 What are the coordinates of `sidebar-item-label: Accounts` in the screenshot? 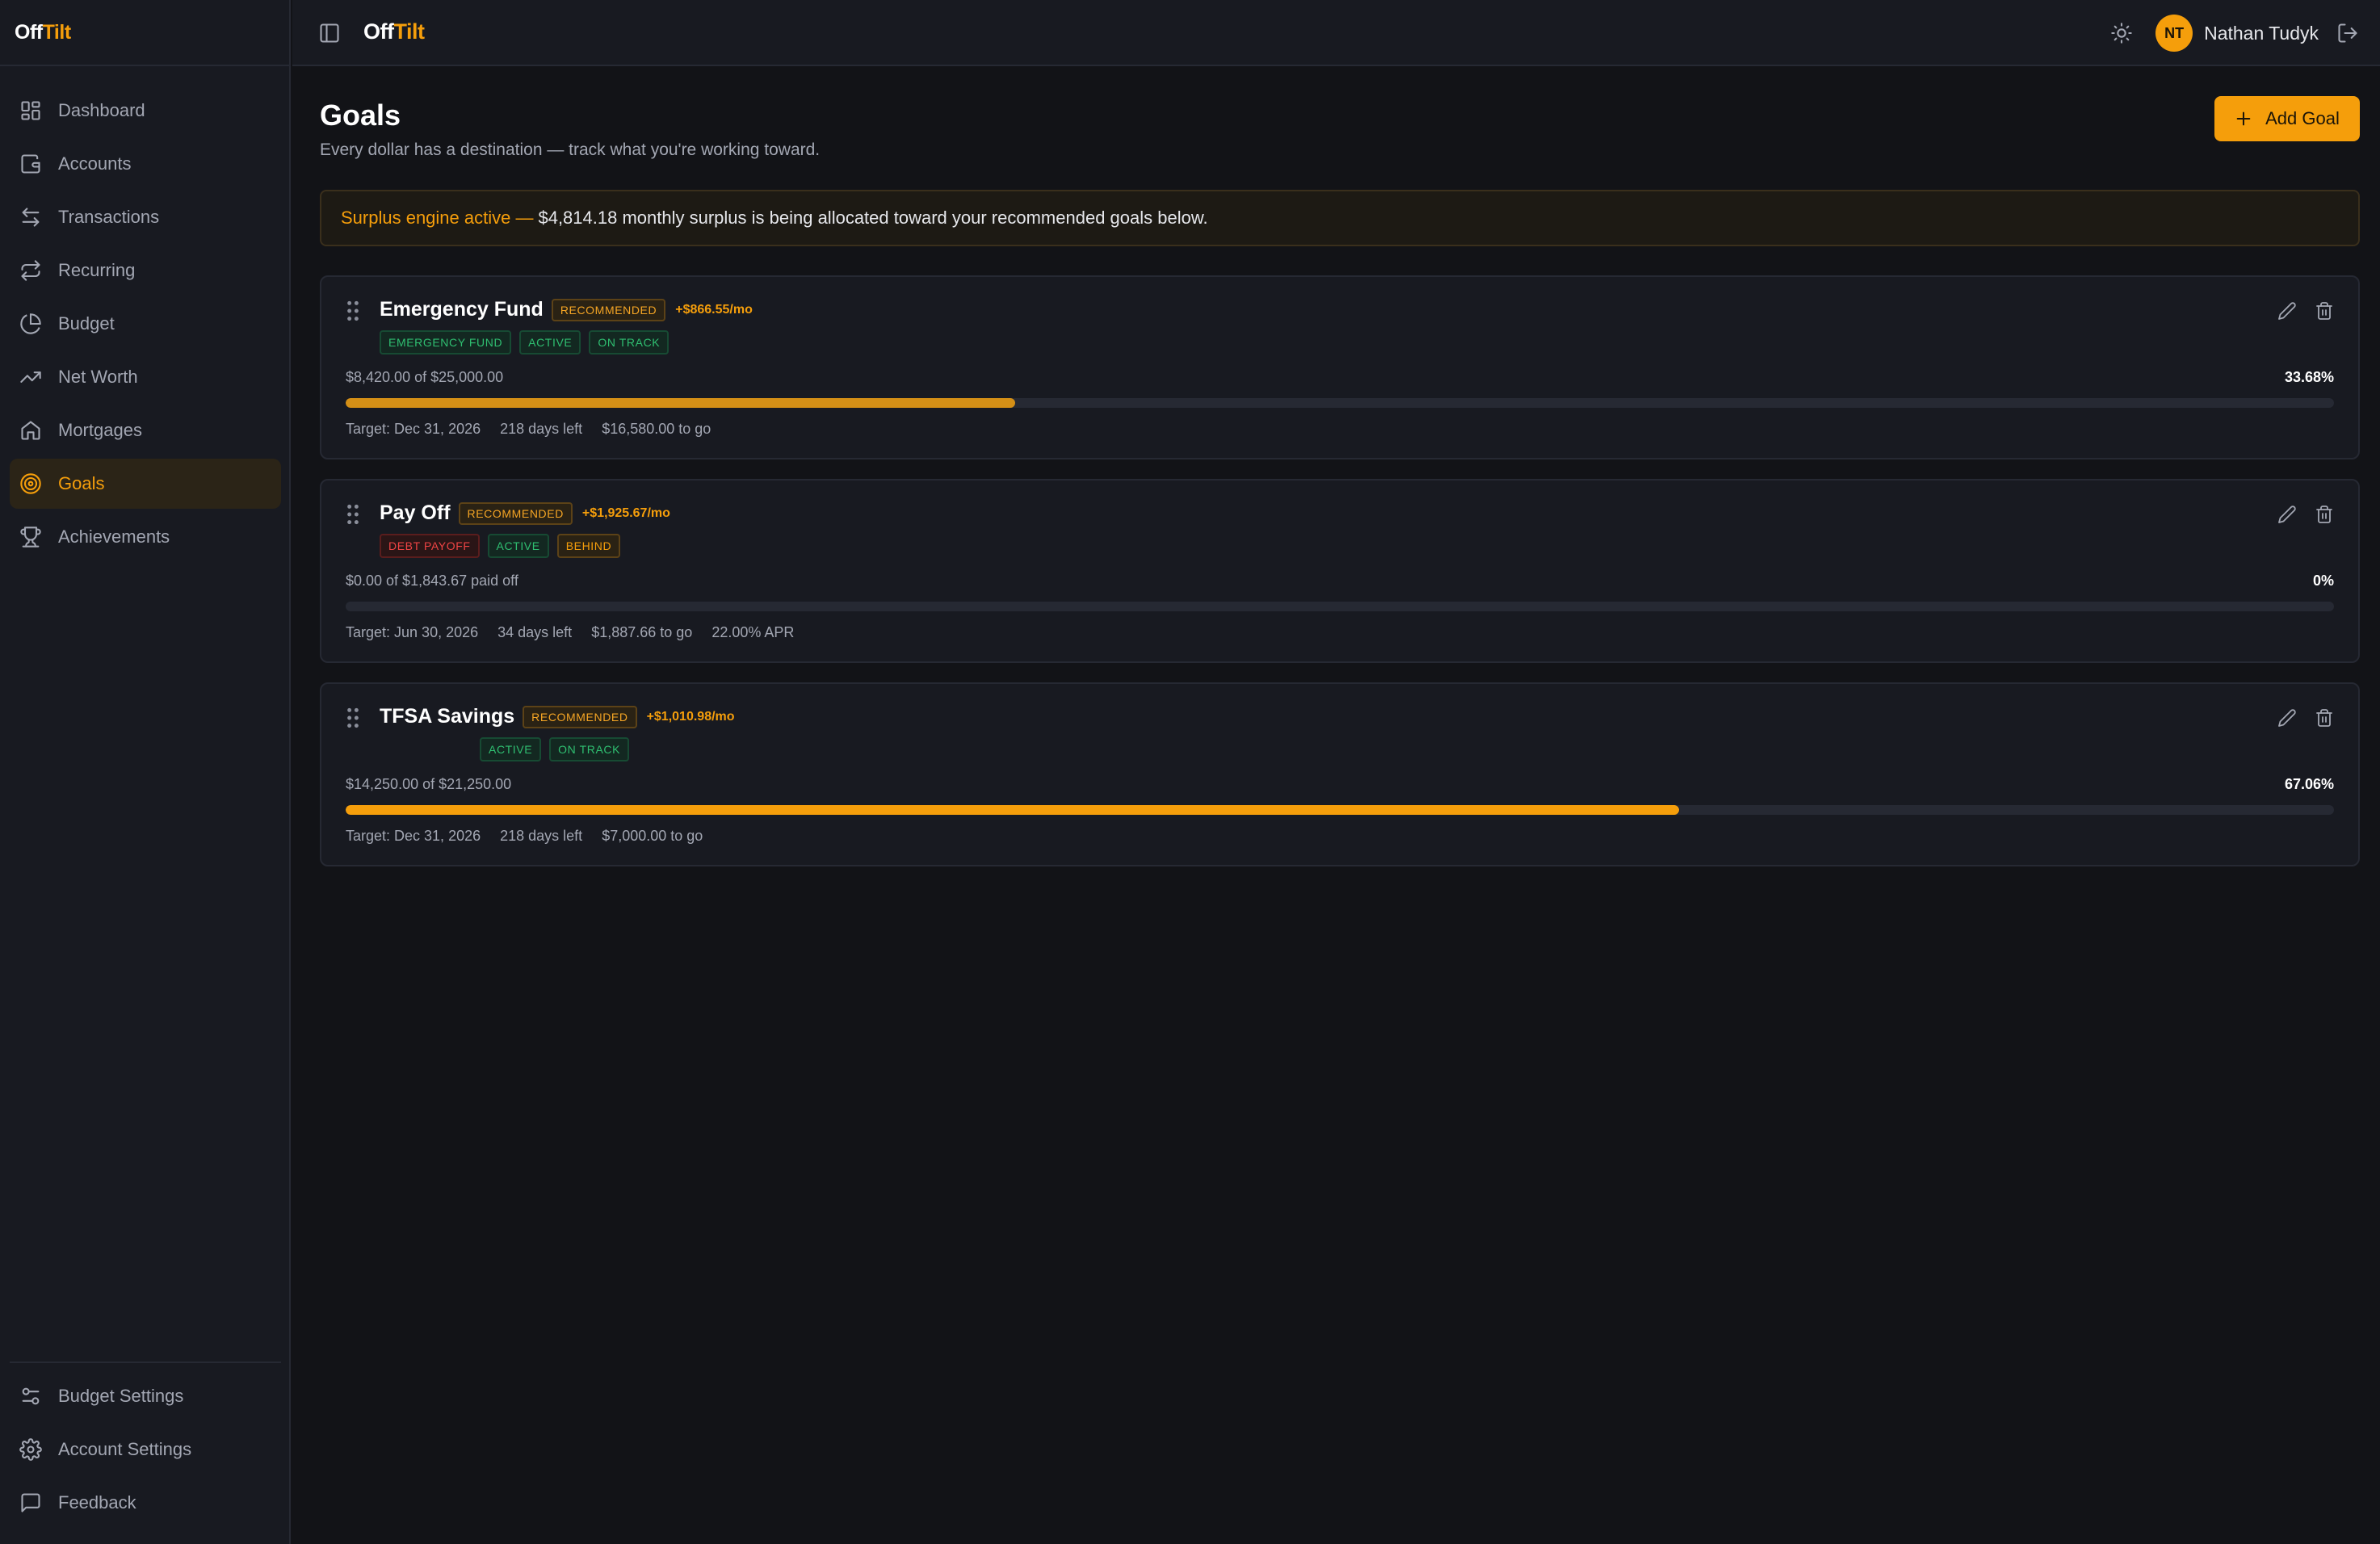 It's located at (95, 163).